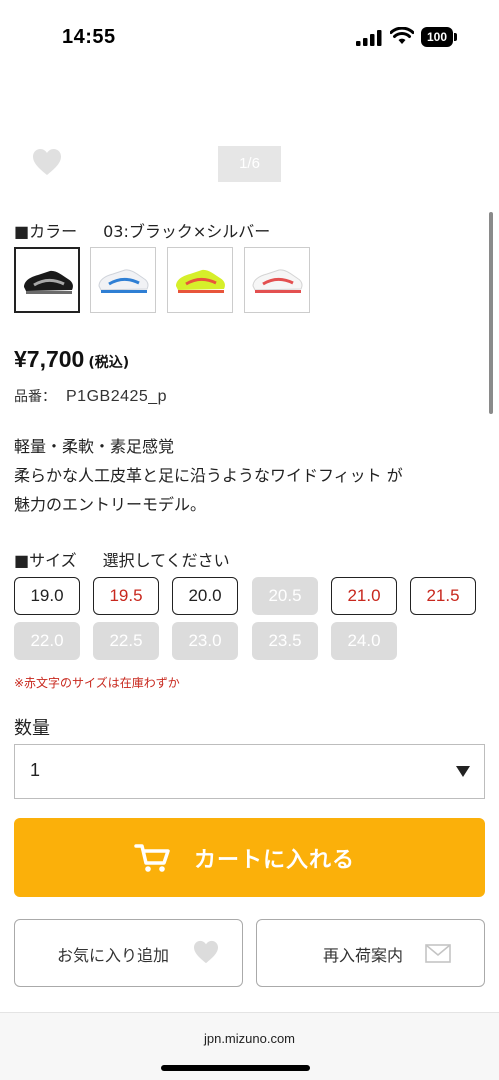 The width and height of the screenshot is (499, 1080). I want to click on size-option-20-5: 20.5, so click(285, 596).